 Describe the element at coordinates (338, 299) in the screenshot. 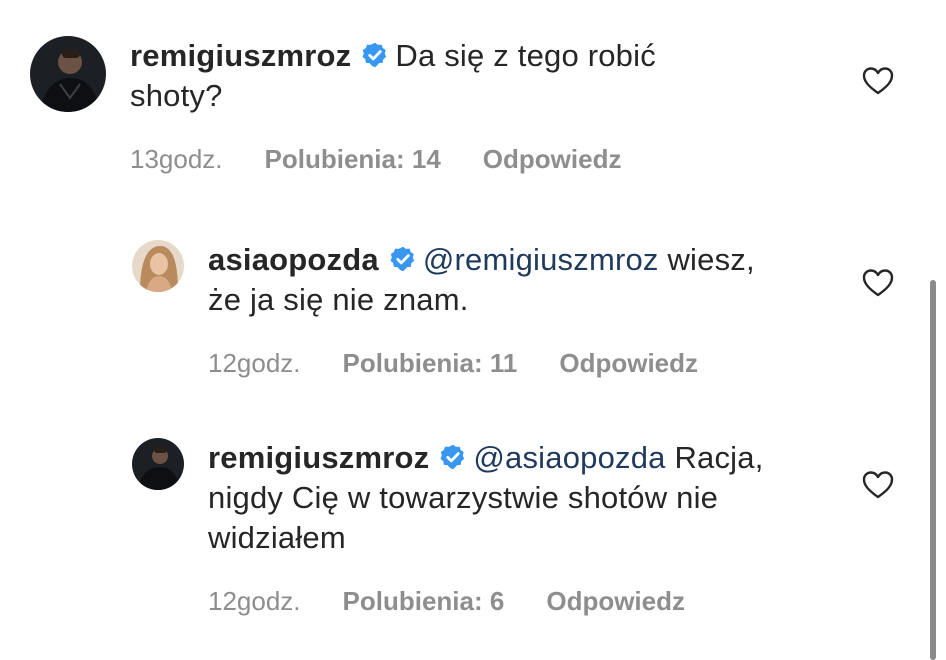

I see `comment-text-line: że ja się nie znam.` at that location.